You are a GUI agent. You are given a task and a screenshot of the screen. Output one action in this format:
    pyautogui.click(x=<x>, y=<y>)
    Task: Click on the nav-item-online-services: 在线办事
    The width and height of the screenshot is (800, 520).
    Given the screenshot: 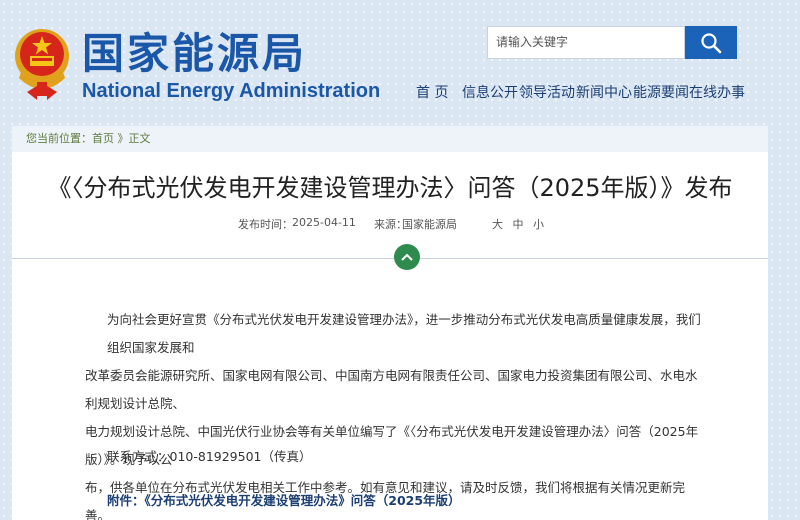 What is the action you would take?
    pyautogui.click(x=717, y=92)
    